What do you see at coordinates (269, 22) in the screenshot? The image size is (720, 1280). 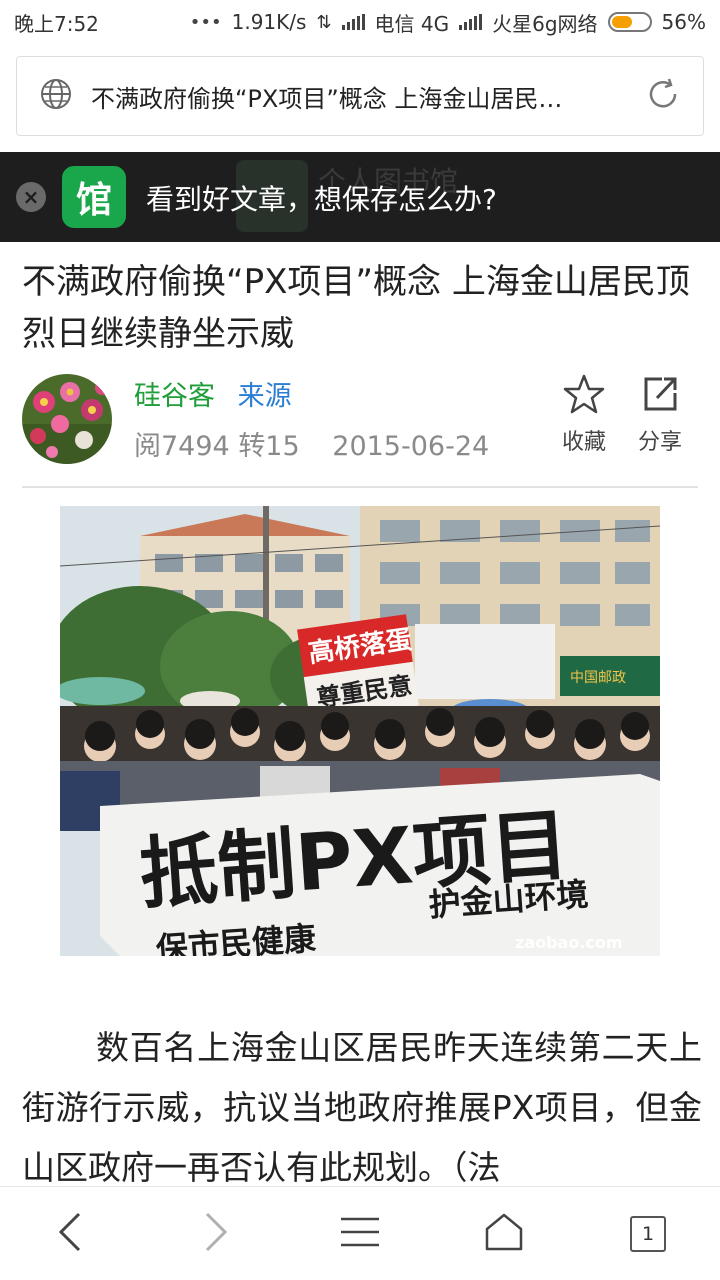 I see `net-speed: 1.91K/s` at bounding box center [269, 22].